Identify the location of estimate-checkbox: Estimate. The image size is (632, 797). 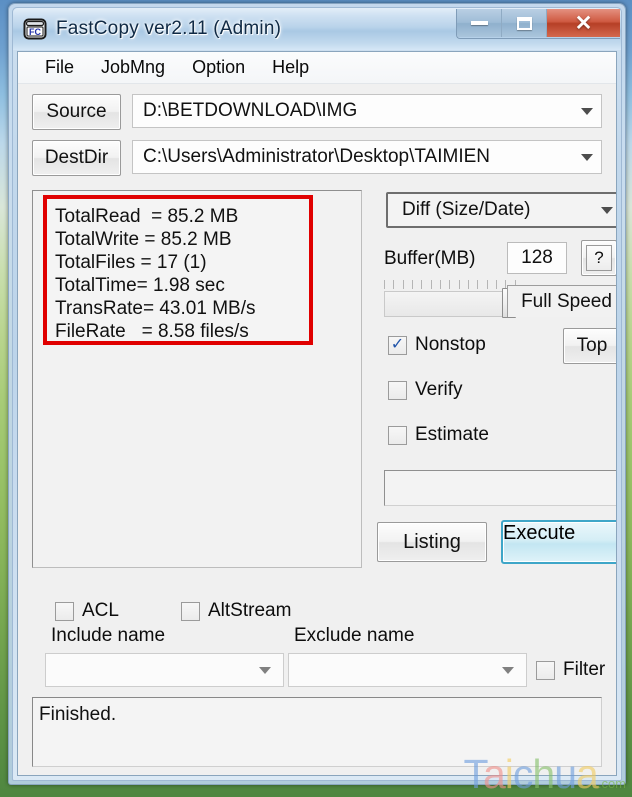
(438, 435).